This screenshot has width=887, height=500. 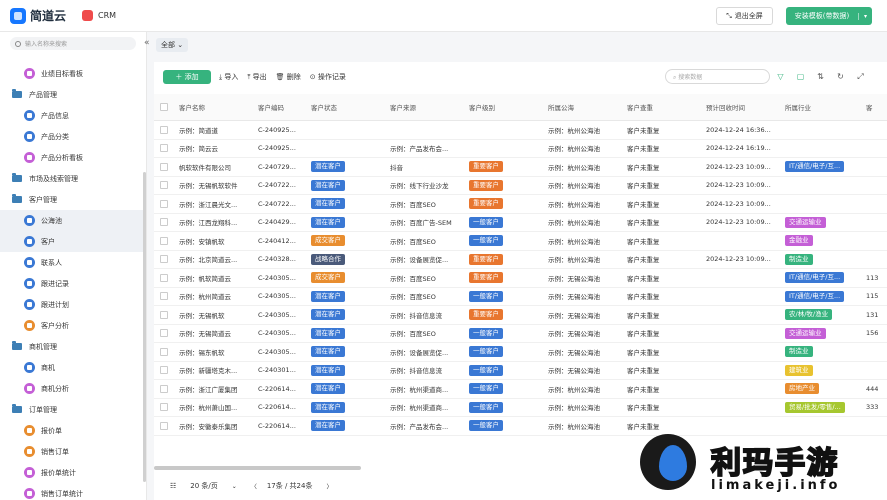 What do you see at coordinates (73, 73) in the screenshot?
I see `sidebar-item: 业绩目标看板` at bounding box center [73, 73].